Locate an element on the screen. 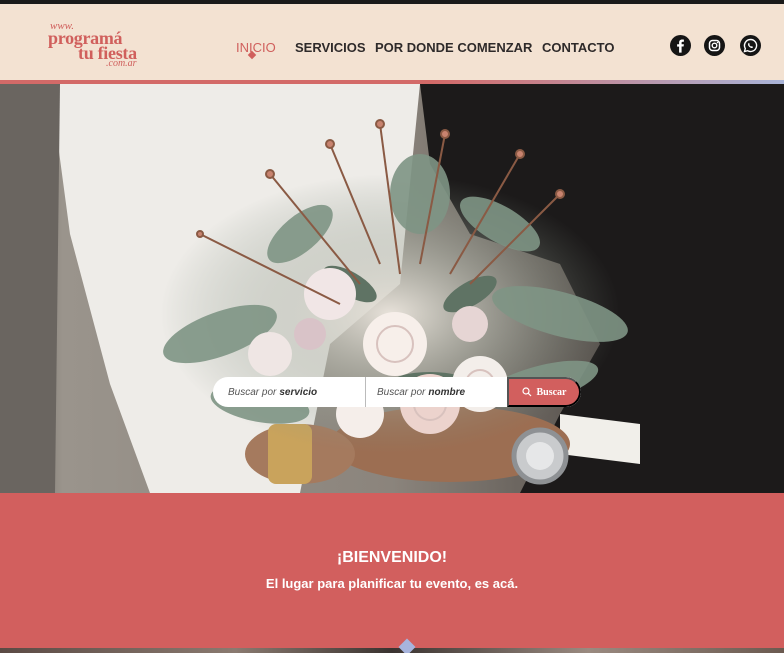  search-name-input: Buscar por nombre is located at coordinates (421, 392).